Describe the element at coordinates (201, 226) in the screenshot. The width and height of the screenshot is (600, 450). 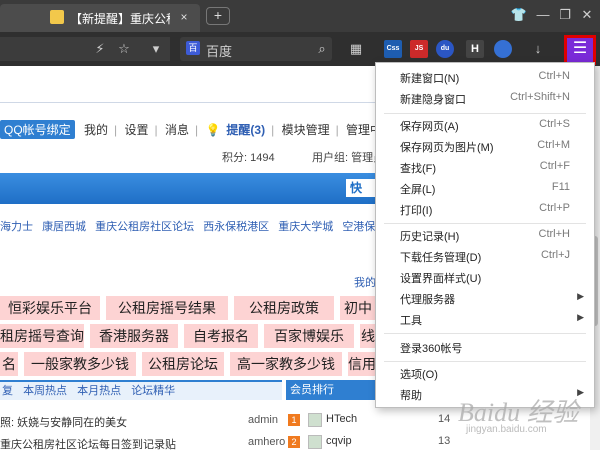
I see `area-links: 海力士 康居西城 重庆公租房社区论坛 西永保税港区 重庆大学城 空港保税区` at that location.